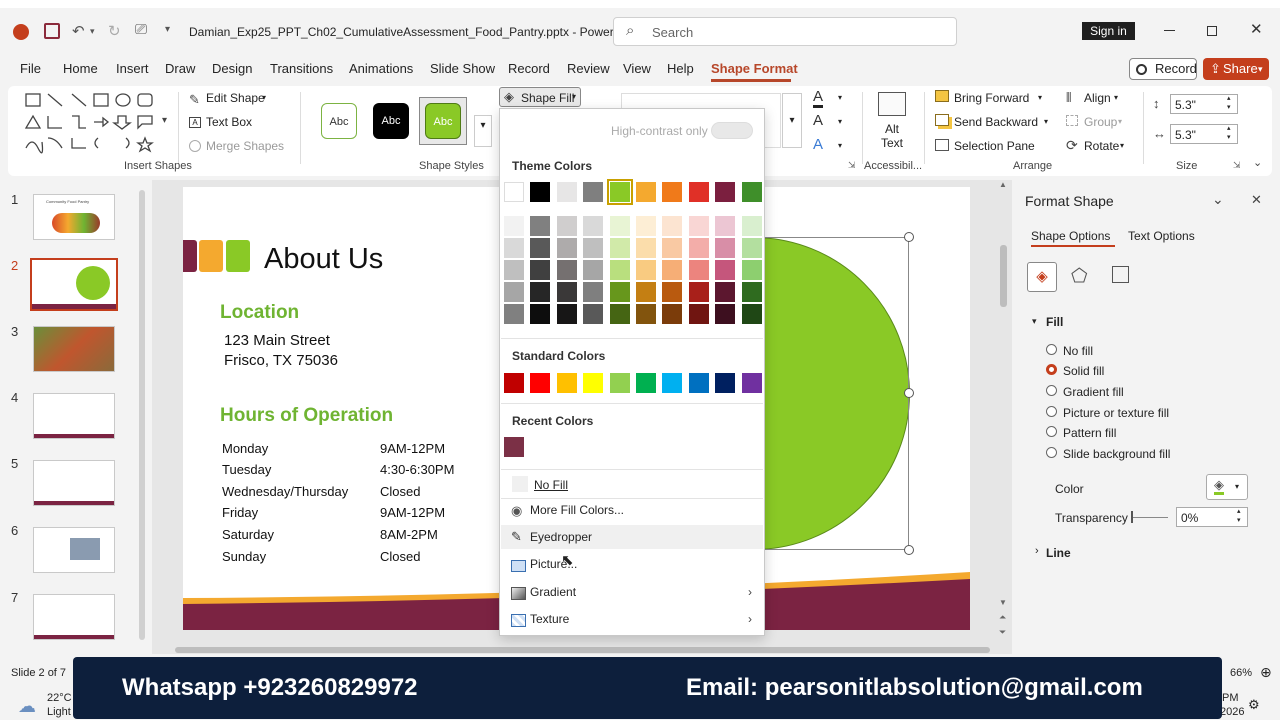 This screenshot has width=1280, height=720. I want to click on transparency-slider-thumb, so click(1132, 517).